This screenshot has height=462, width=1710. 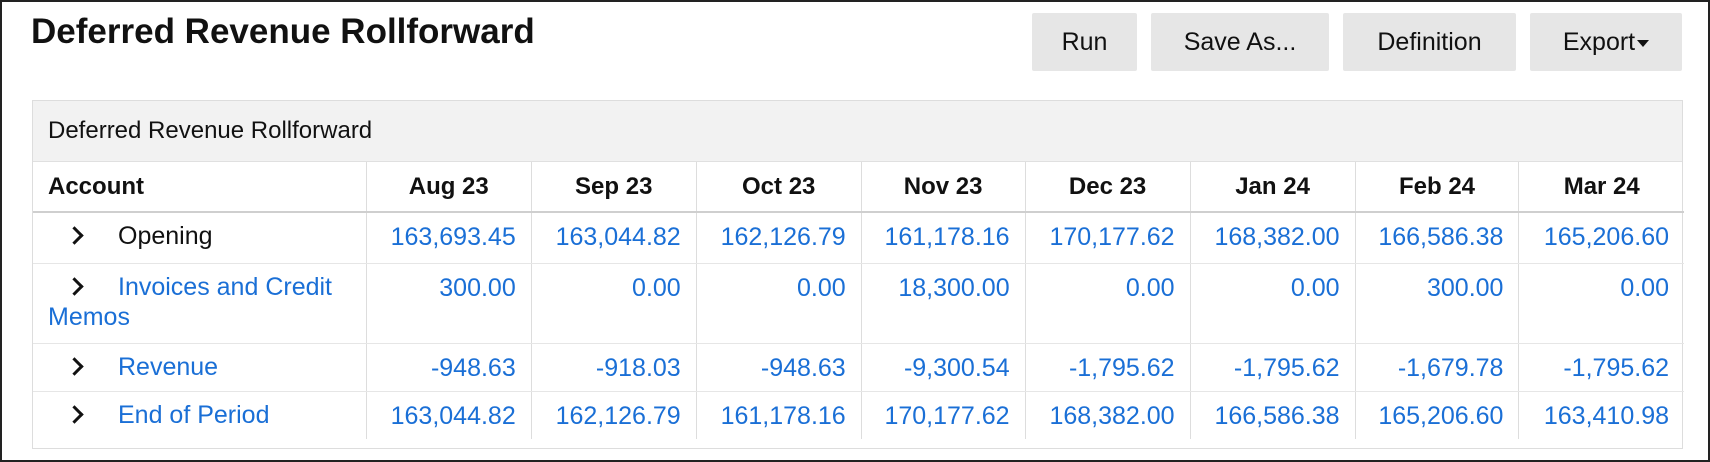 What do you see at coordinates (1273, 187) in the screenshot?
I see `column-header-jan-24: Jan 24` at bounding box center [1273, 187].